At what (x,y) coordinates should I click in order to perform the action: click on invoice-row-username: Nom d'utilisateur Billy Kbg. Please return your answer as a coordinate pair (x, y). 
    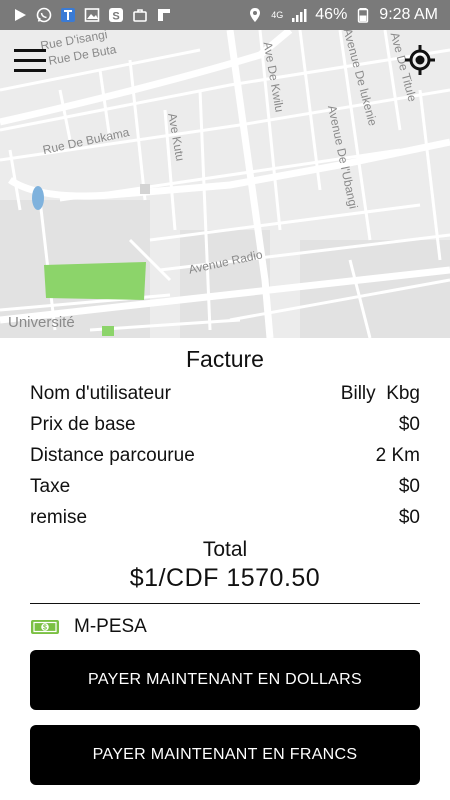
    Looking at the image, I should click on (225, 394).